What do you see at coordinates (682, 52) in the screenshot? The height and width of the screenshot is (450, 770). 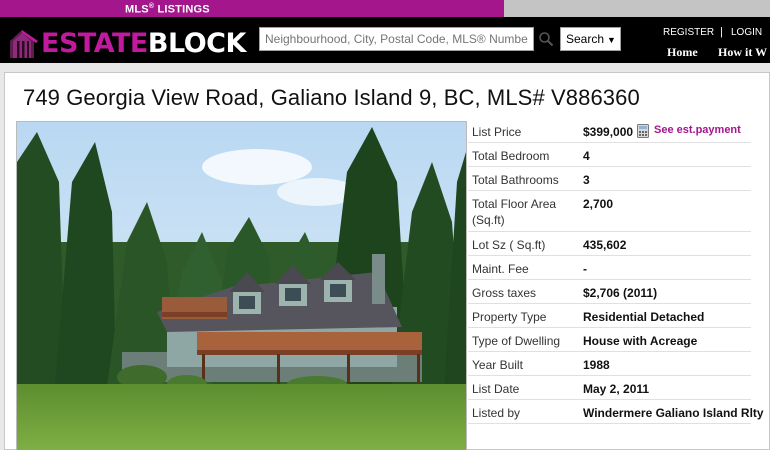 I see `nav-home: Home` at bounding box center [682, 52].